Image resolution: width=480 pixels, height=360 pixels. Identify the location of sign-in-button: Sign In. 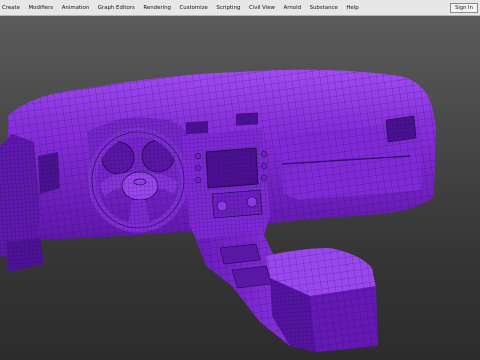
(464, 8).